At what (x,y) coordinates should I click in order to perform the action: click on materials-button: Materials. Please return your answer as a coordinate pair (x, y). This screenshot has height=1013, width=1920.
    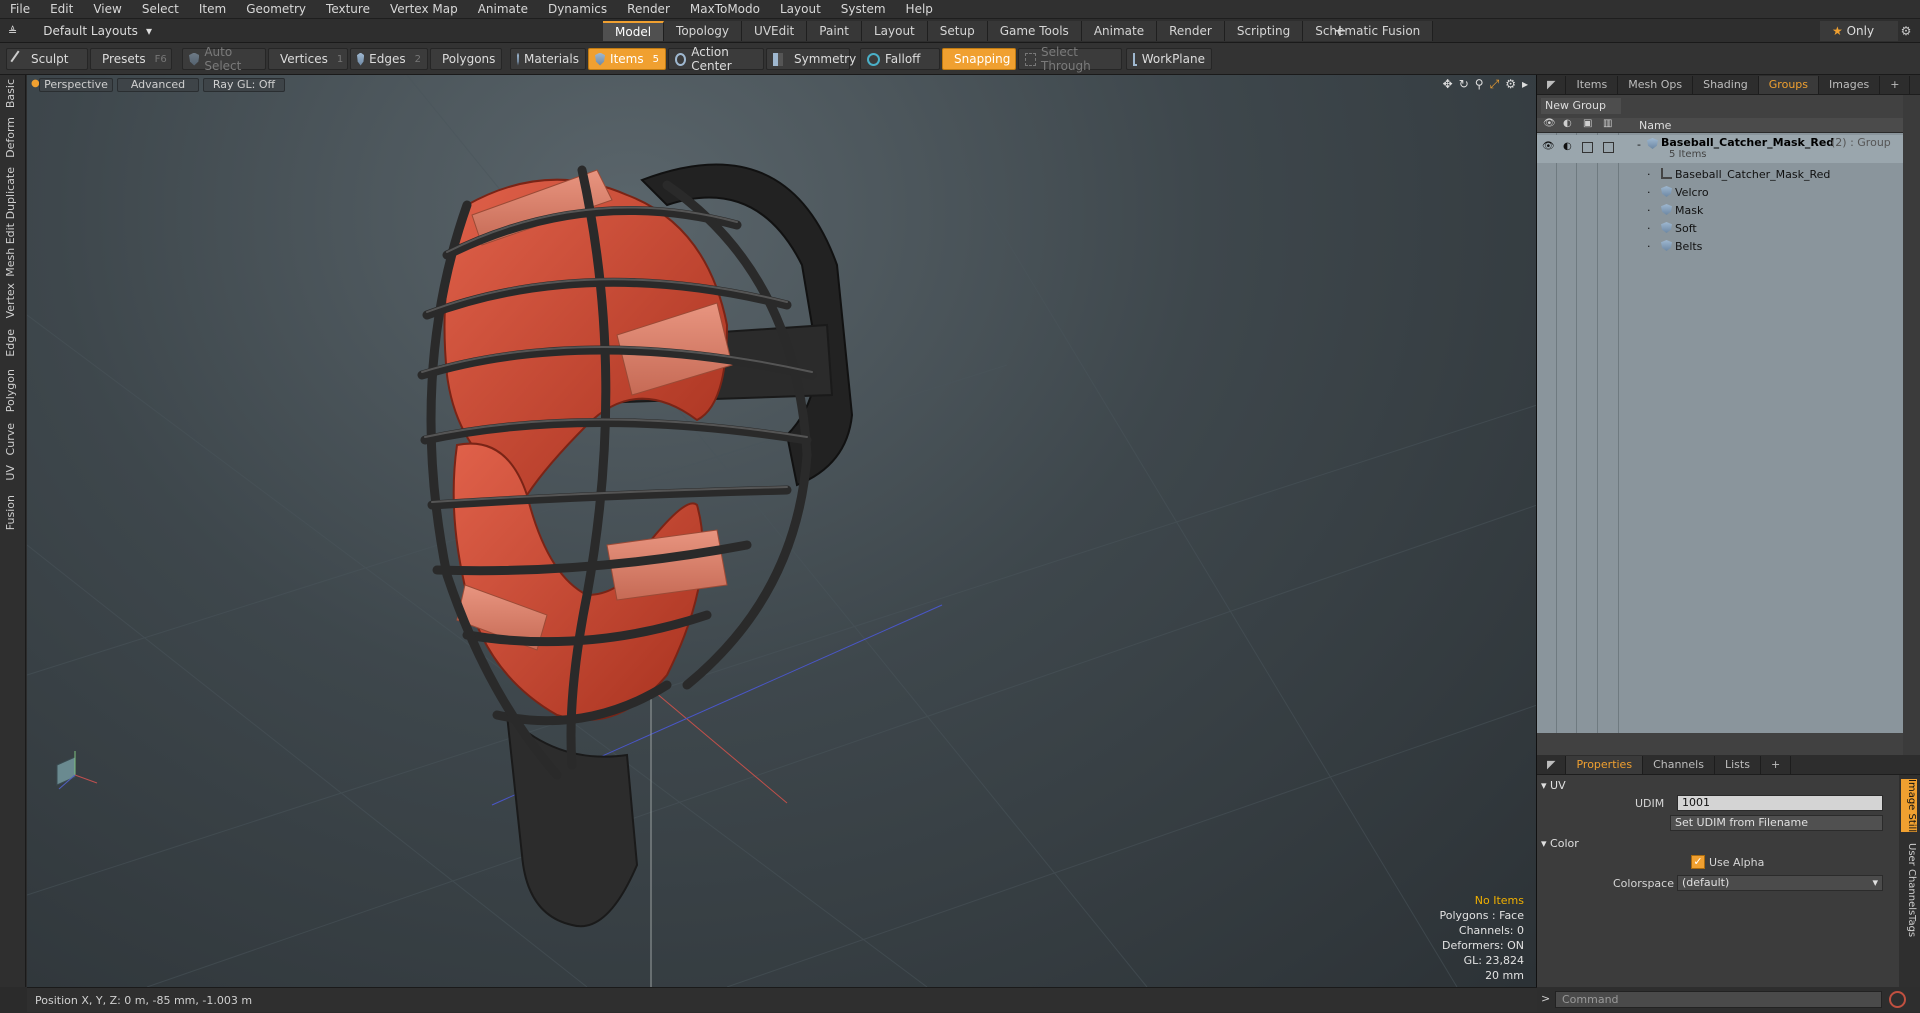
    Looking at the image, I should click on (548, 59).